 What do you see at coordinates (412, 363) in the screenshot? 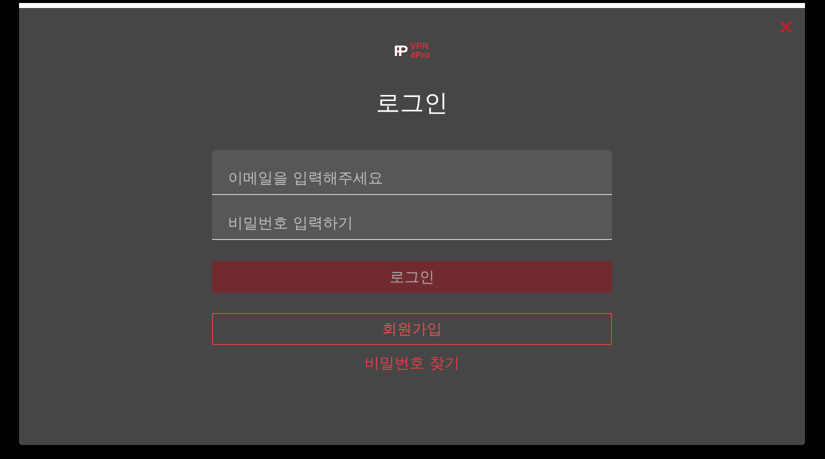
I see `forgot-password-link: 비밀번호 찾기` at bounding box center [412, 363].